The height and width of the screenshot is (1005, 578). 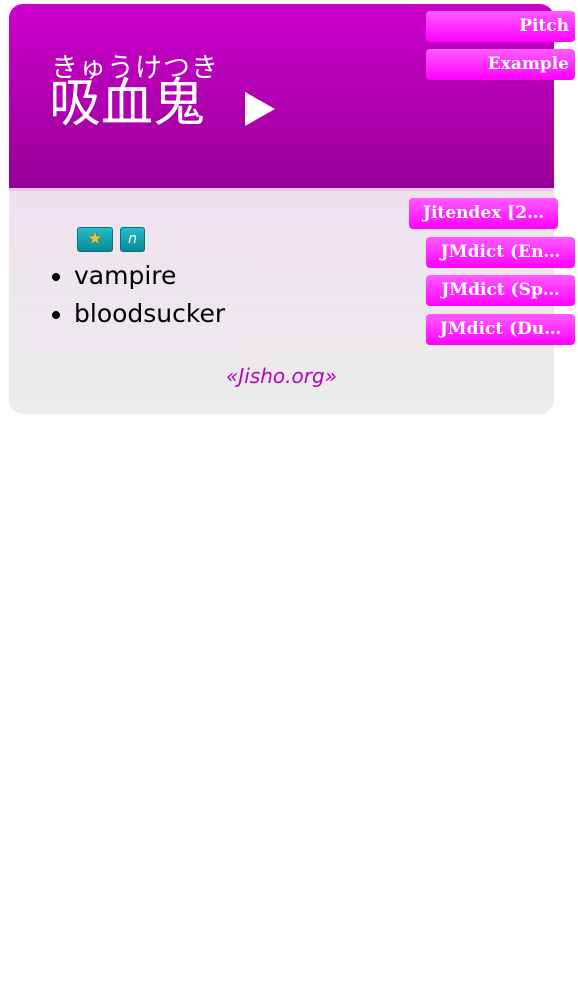 I want to click on word-kanji: 吸血鬼, so click(x=127, y=104).